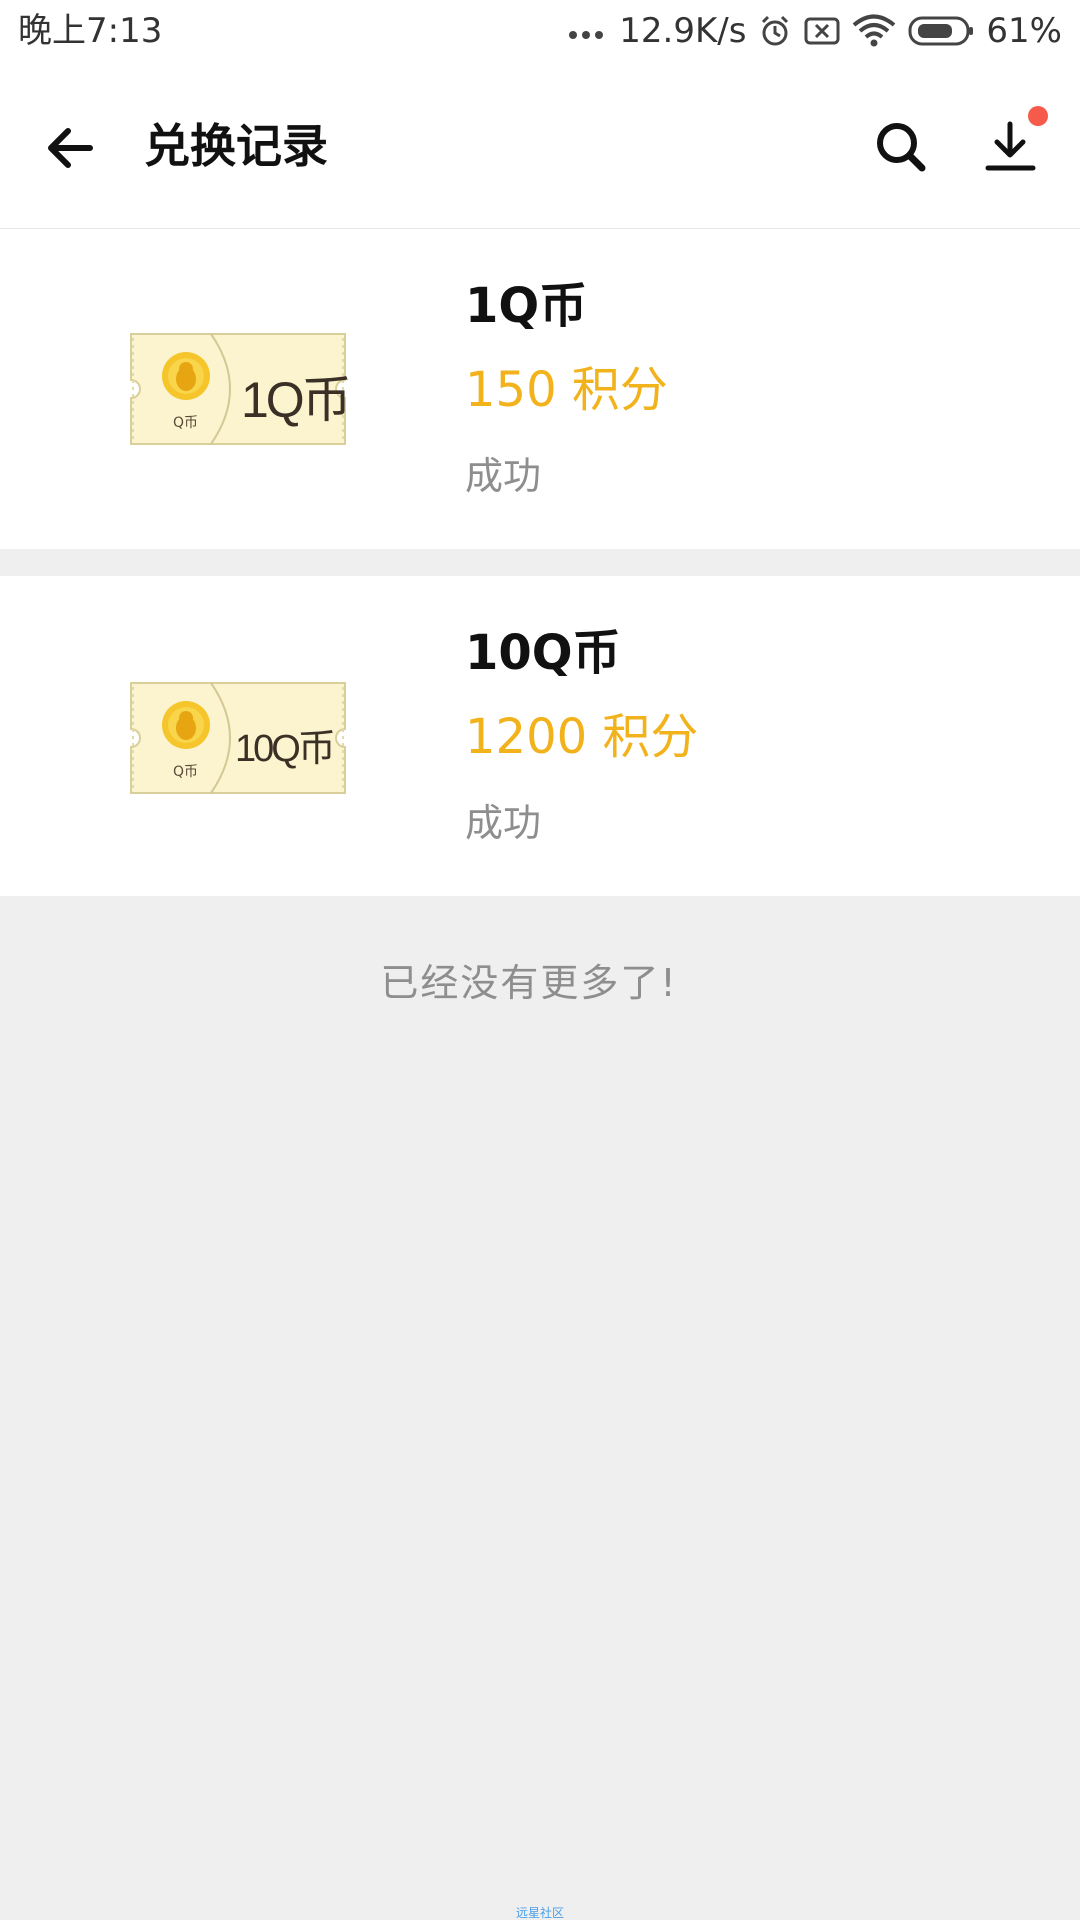  I want to click on record-points: 150 积分, so click(566, 390).